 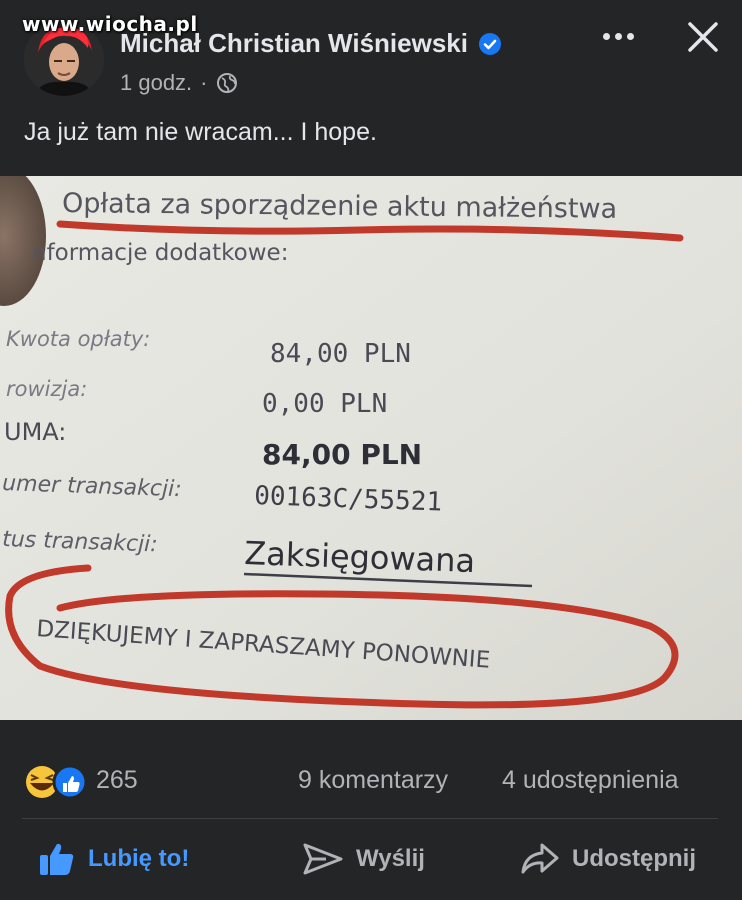 What do you see at coordinates (339, 206) in the screenshot?
I see `receipt-title: Opłata za sporządzenie aktu małżeństwa` at bounding box center [339, 206].